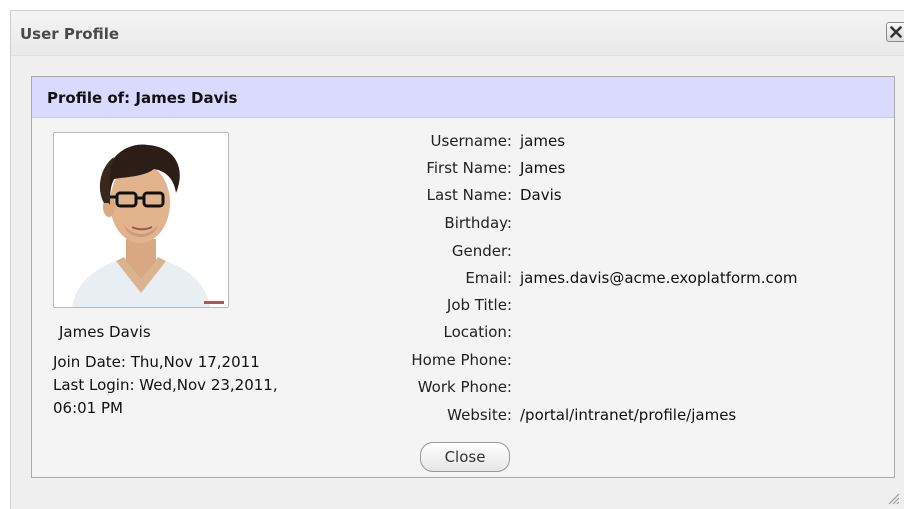 This screenshot has width=904, height=509. I want to click on dialog-title: User Profile, so click(70, 34).